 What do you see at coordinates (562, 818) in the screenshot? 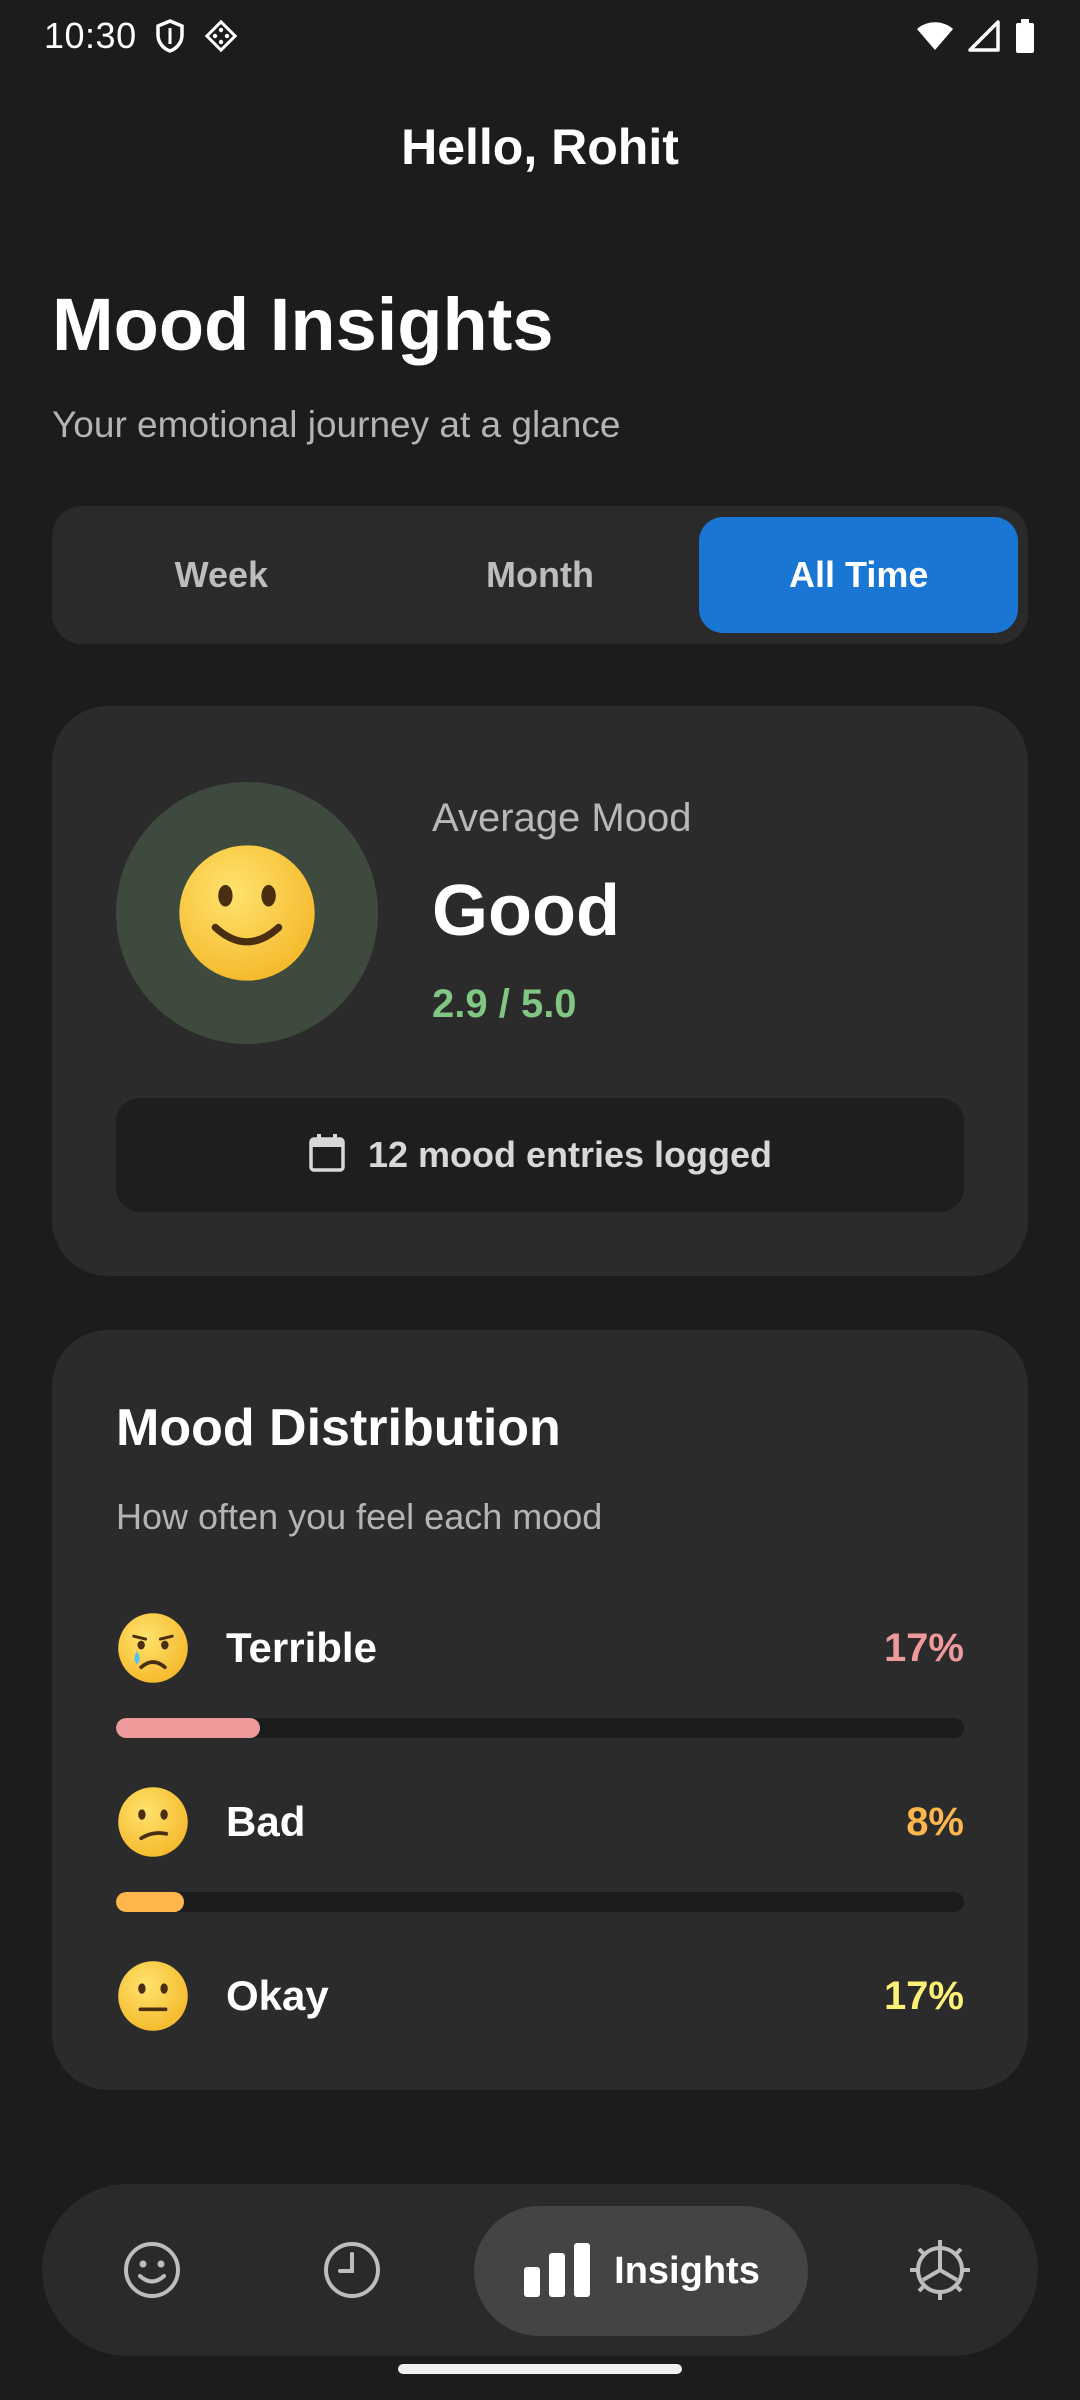
I see `average-mood-label: Average Mood` at bounding box center [562, 818].